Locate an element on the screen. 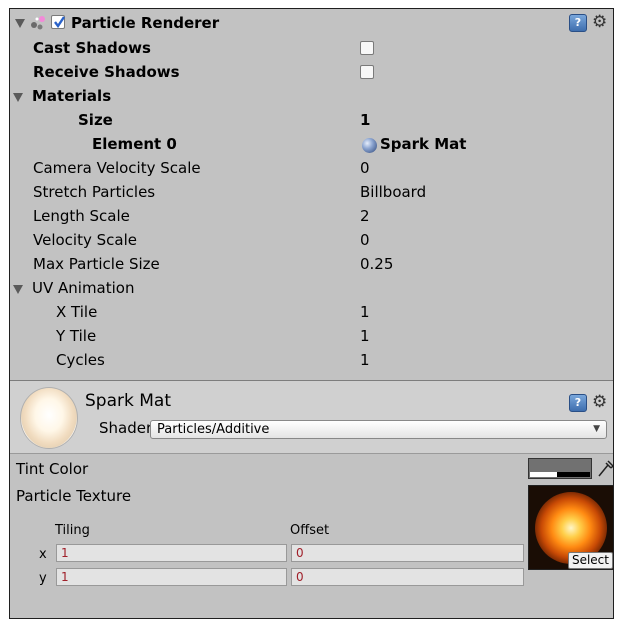  checkmark-icon is located at coordinates (59, 22).